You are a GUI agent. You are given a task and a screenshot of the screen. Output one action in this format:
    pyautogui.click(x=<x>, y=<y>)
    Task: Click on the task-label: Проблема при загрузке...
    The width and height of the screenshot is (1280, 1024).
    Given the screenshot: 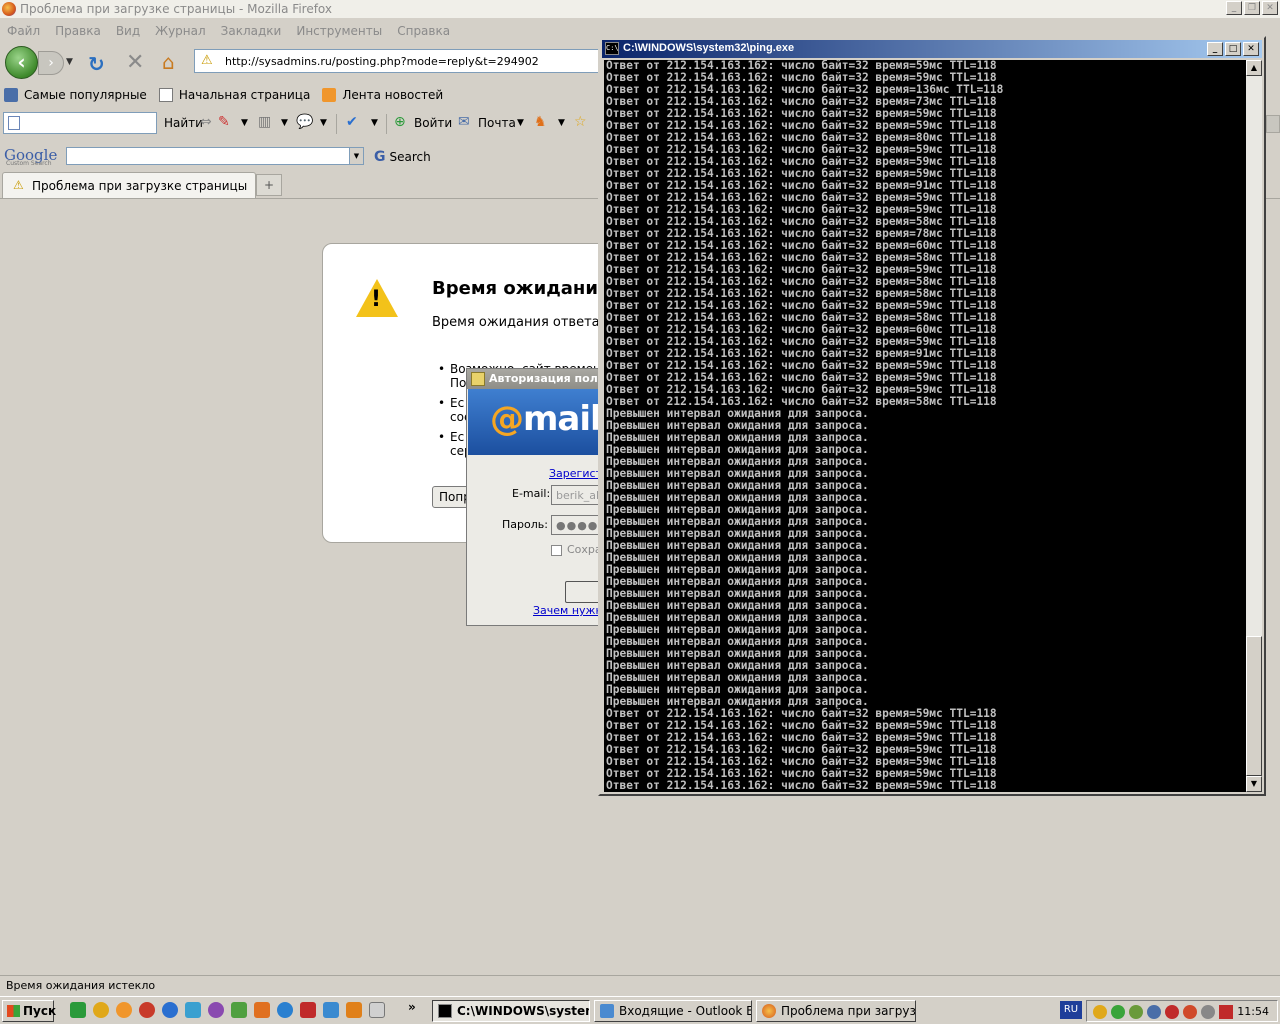 What is the action you would take?
    pyautogui.click(x=848, y=1011)
    